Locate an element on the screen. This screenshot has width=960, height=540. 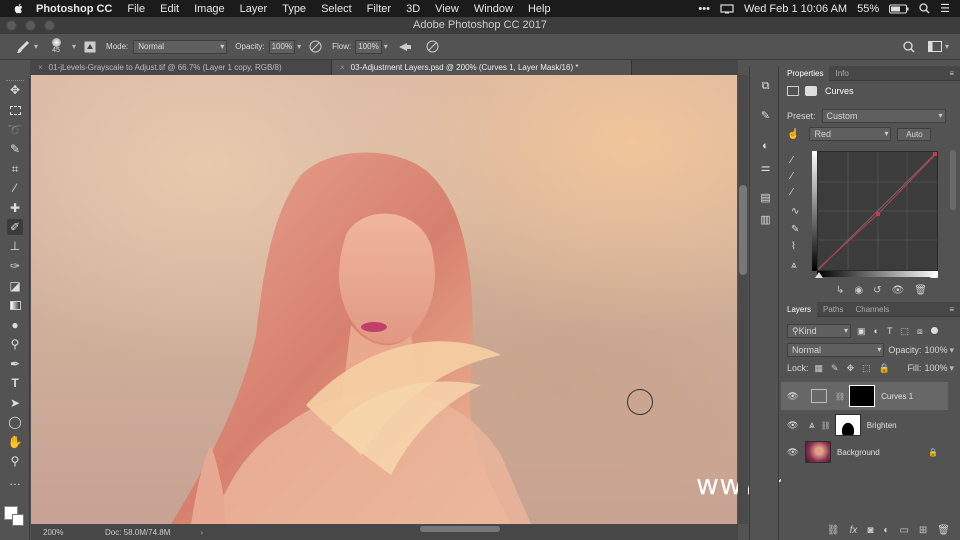
black-point-eyedropper-icon: ⁄ is located at coordinates (797, 161).